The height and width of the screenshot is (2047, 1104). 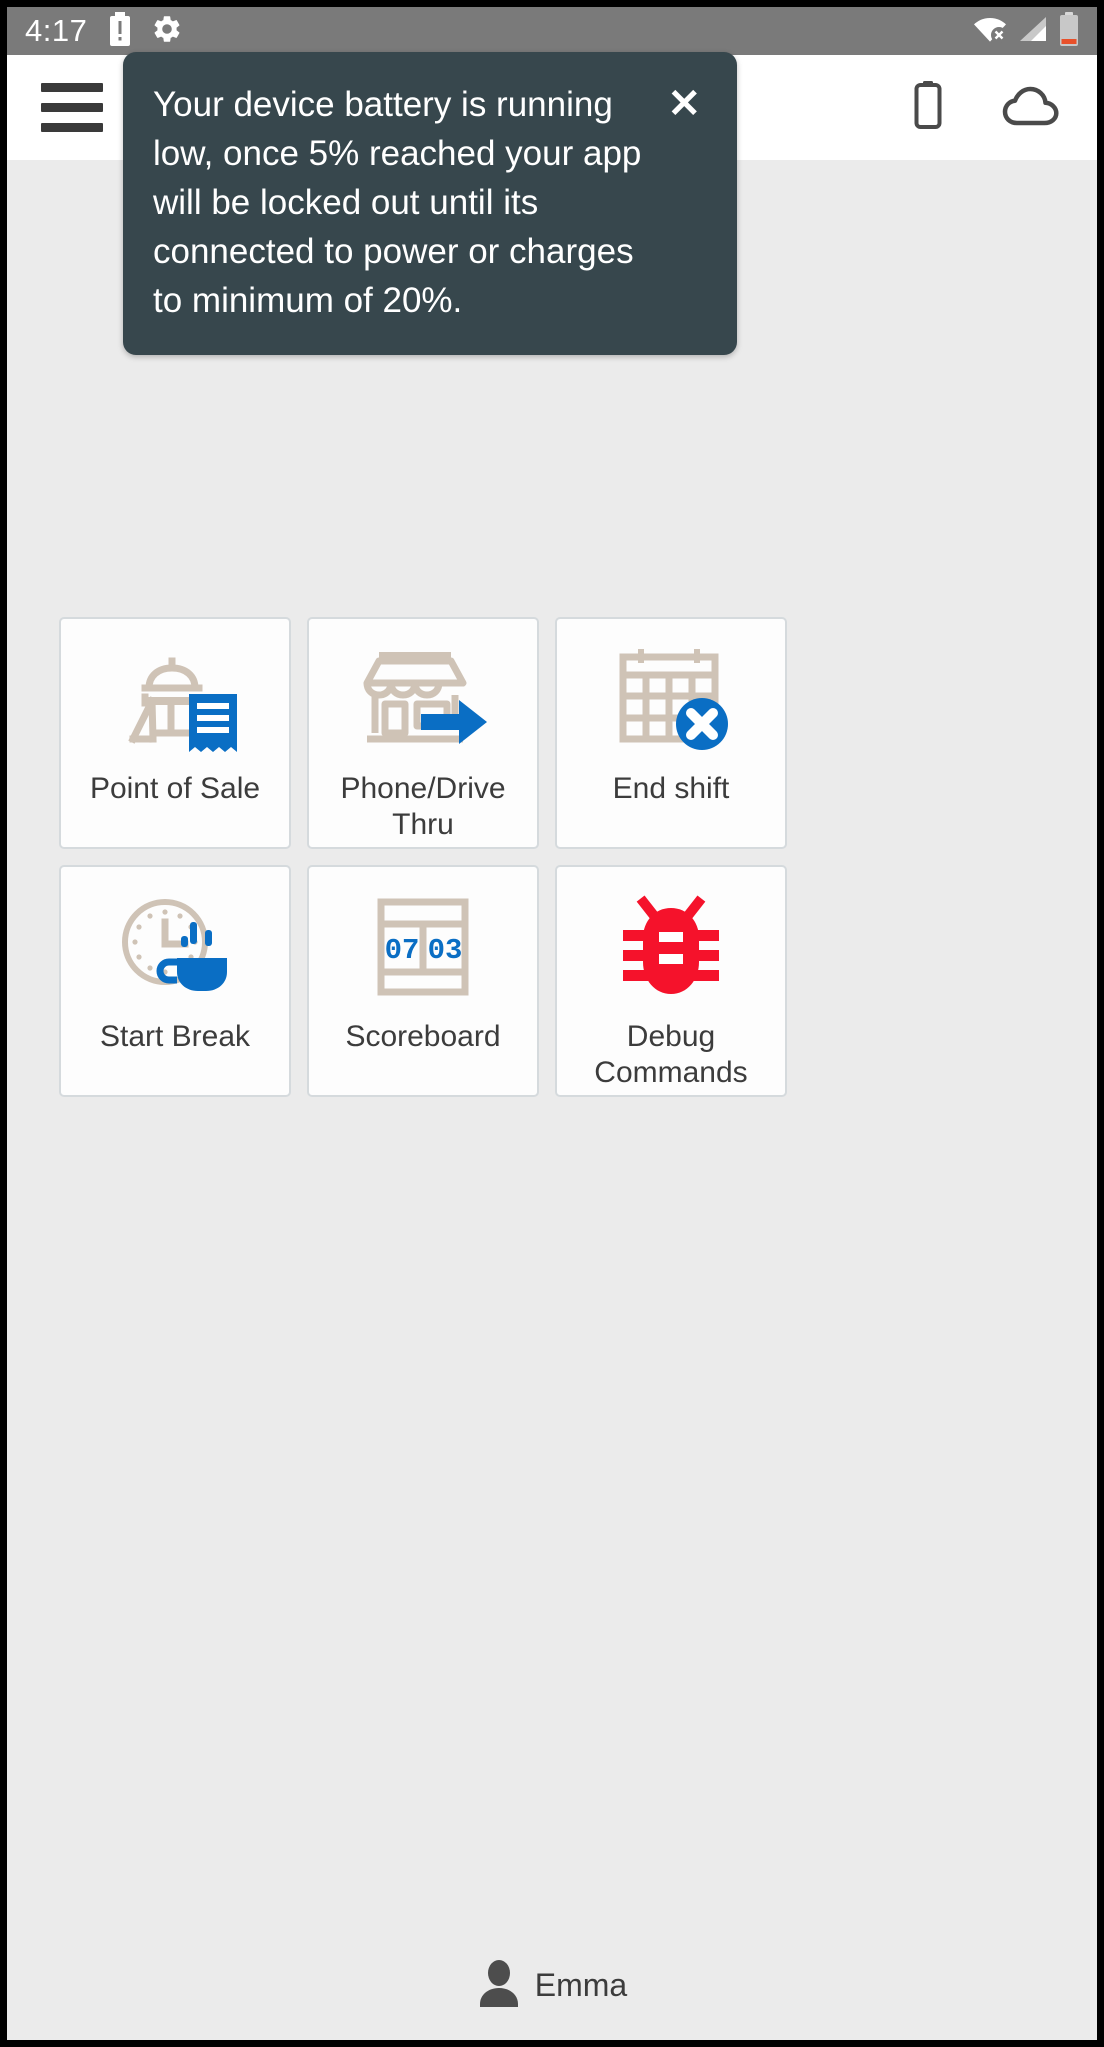 I want to click on debug-bug-icon, so click(x=671, y=948).